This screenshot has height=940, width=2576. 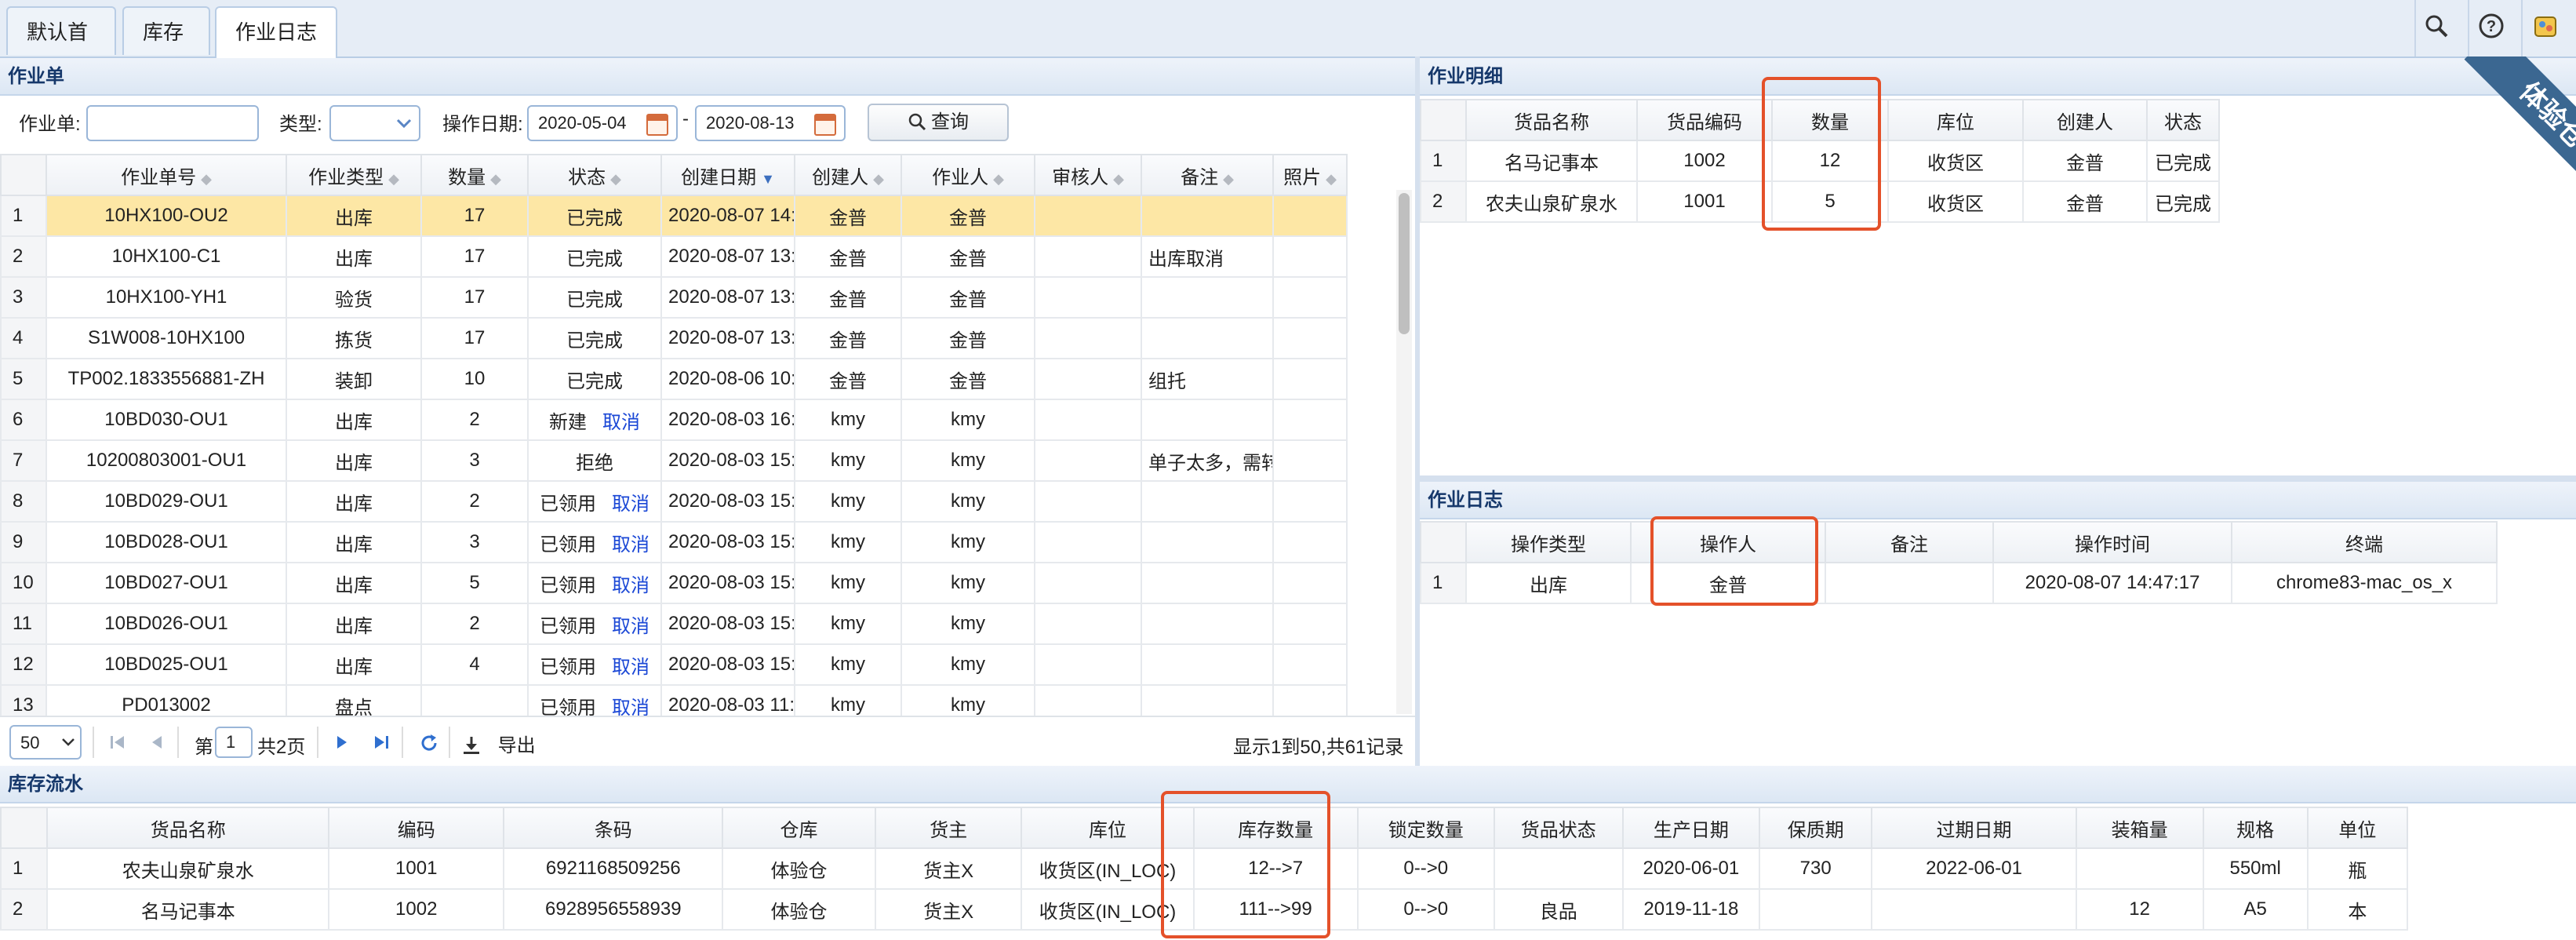 What do you see at coordinates (2085, 120) in the screenshot?
I see `column-header: 创建人` at bounding box center [2085, 120].